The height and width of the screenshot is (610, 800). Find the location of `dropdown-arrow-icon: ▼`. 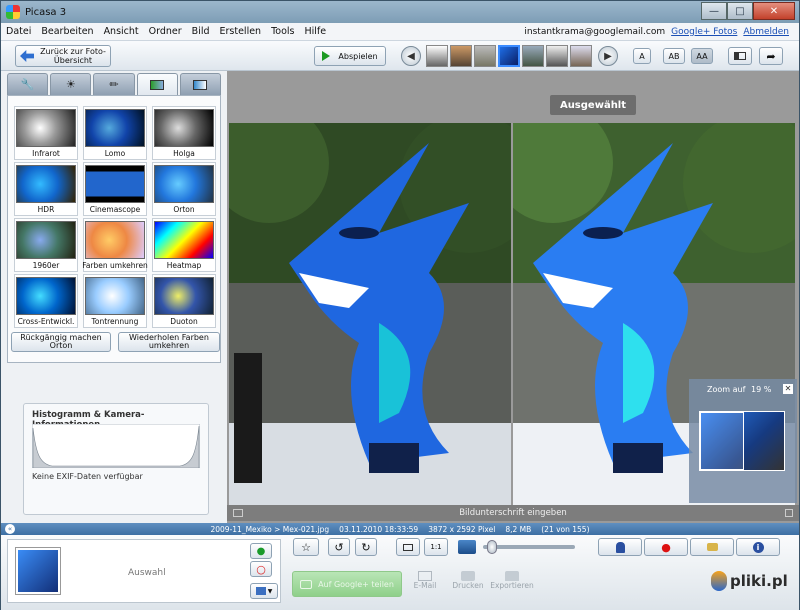

dropdown-arrow-icon: ▼ is located at coordinates (270, 591).